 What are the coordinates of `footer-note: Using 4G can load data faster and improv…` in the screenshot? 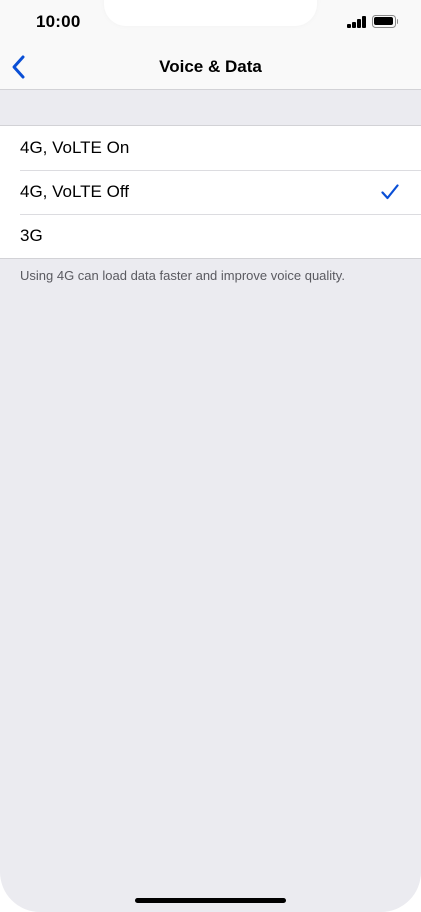 It's located at (182, 275).